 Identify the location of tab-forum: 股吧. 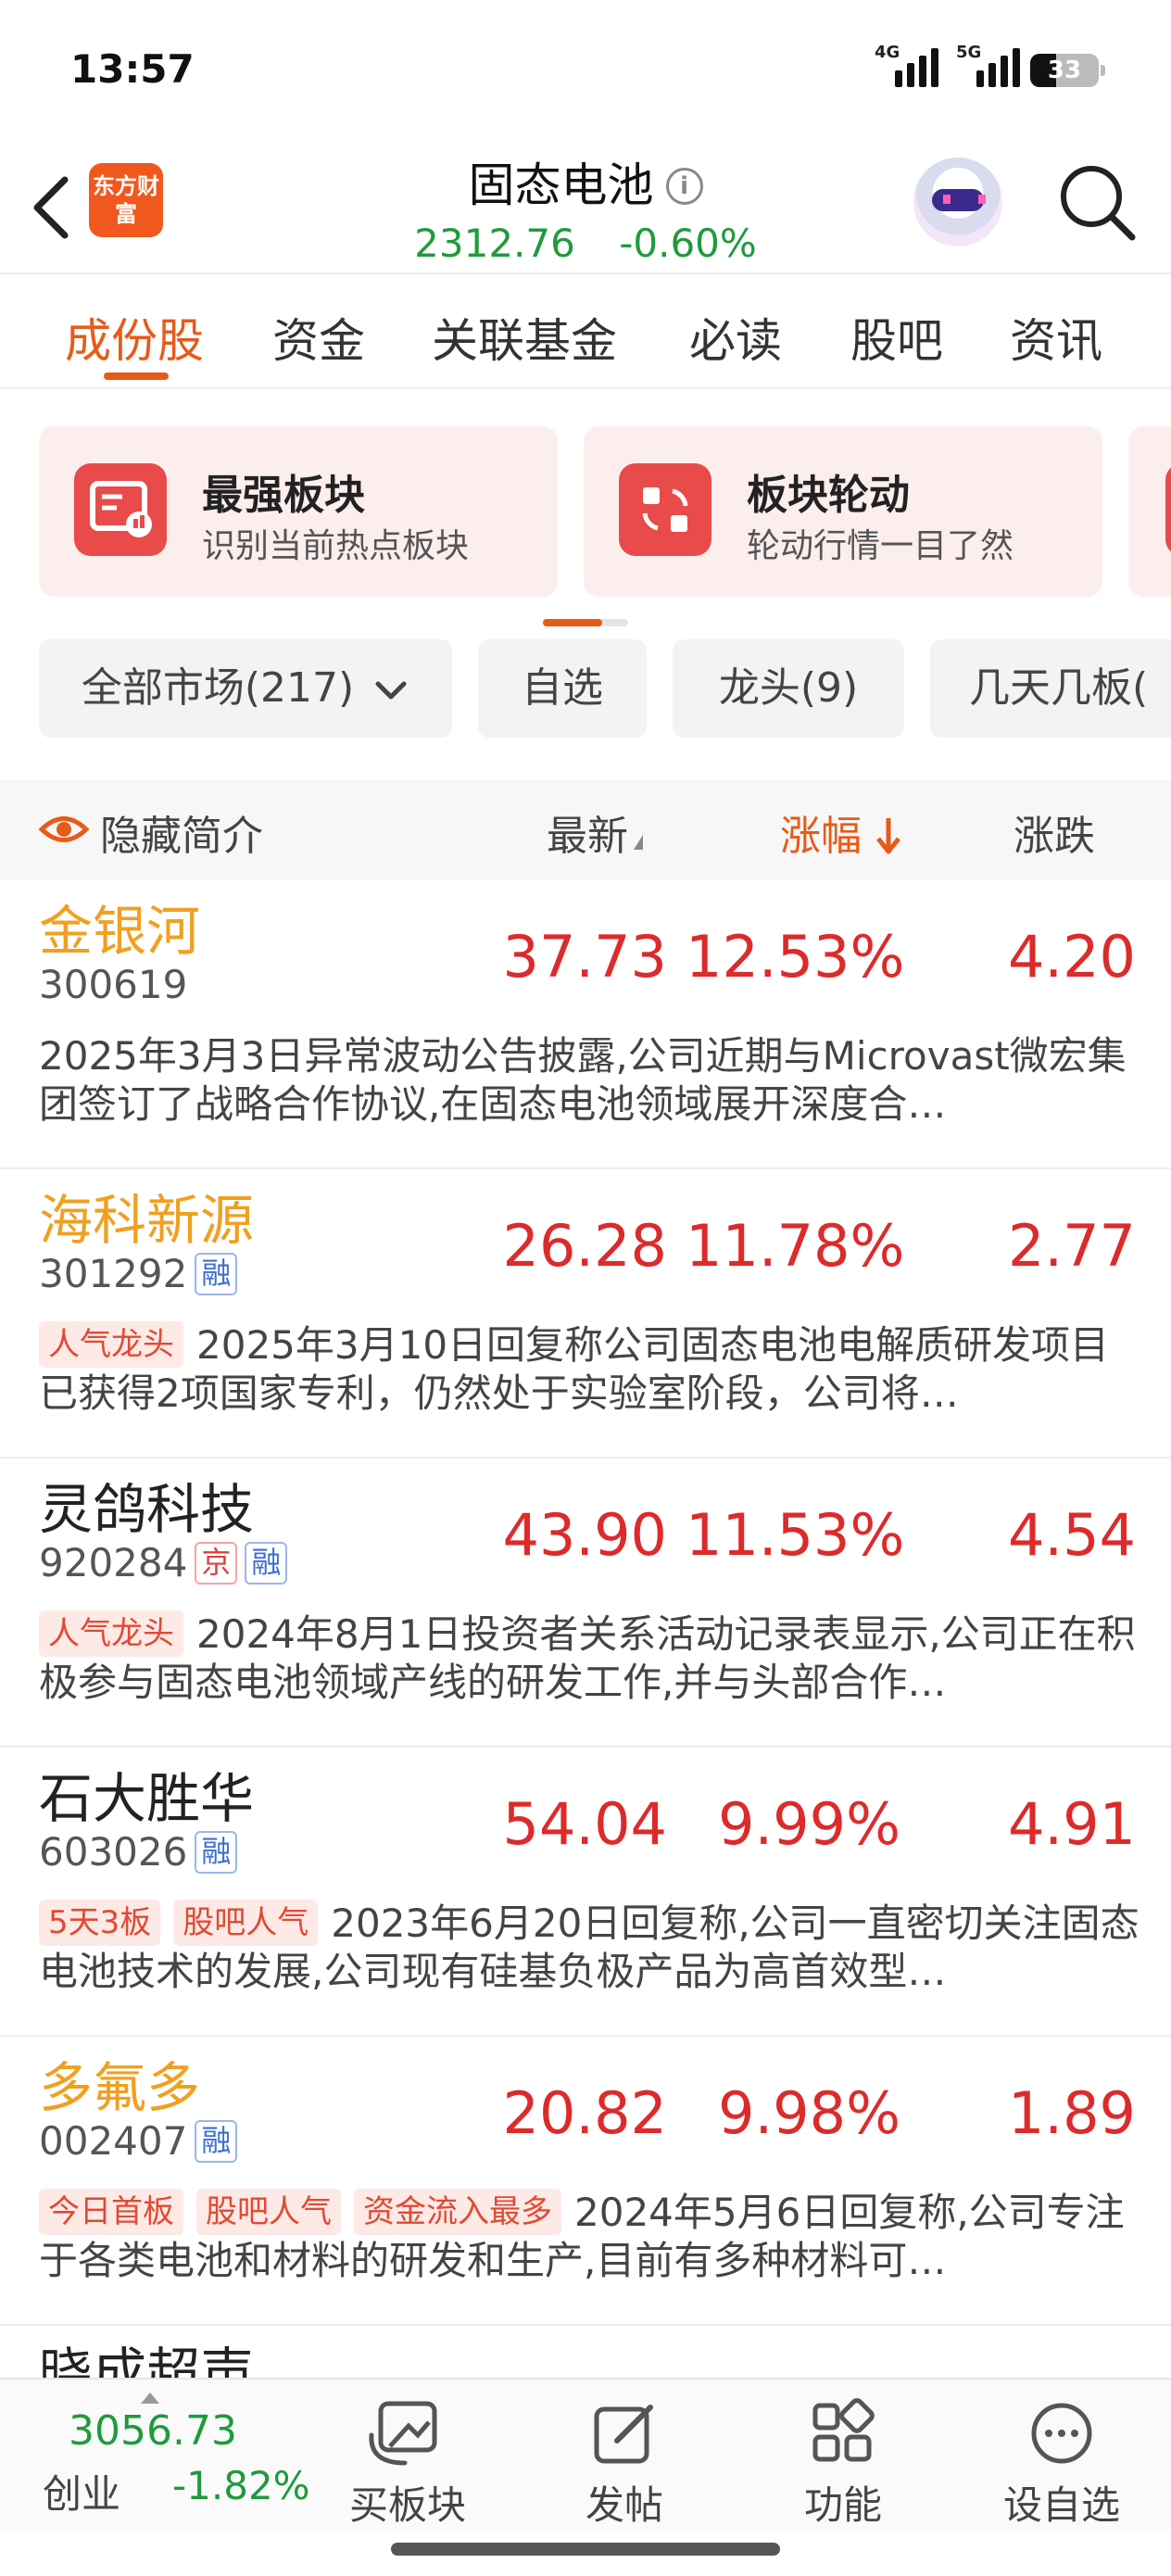
(897, 337).